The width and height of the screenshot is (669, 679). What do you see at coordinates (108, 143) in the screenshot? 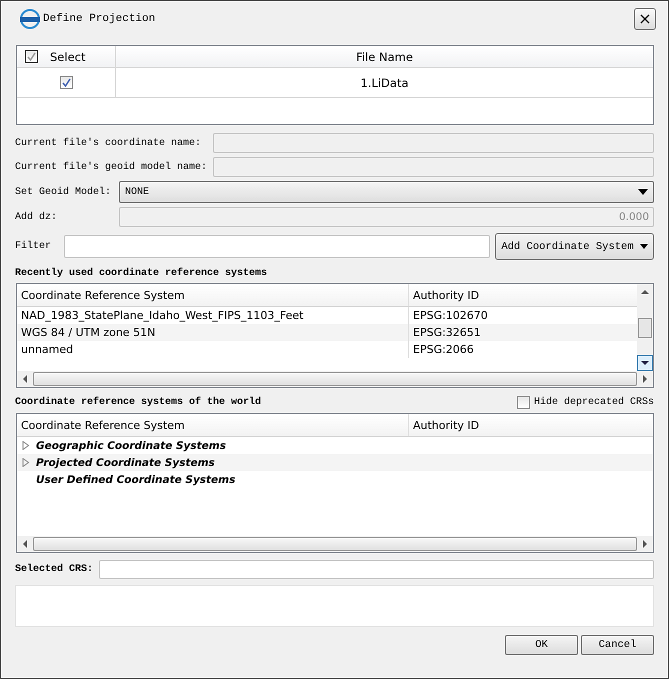
I see `field-label: Current file's coordinate name:` at bounding box center [108, 143].